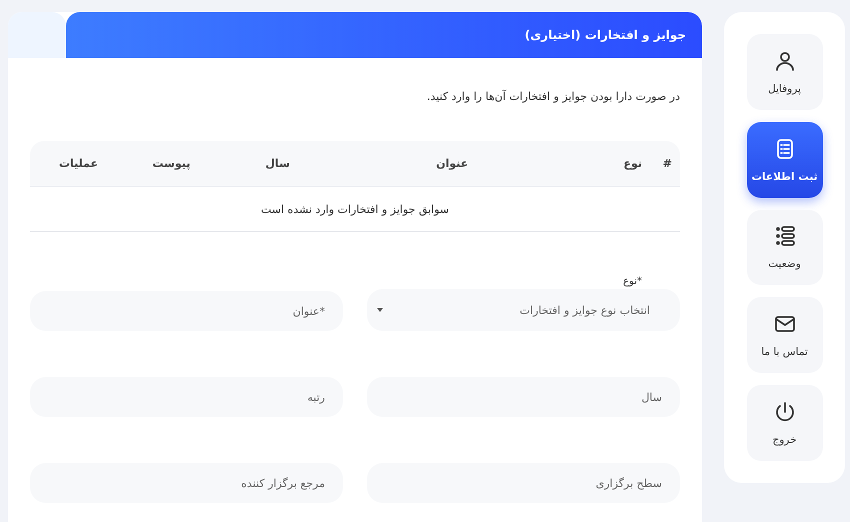 The image size is (850, 522). I want to click on select-field: انتخاب نوع جوایز و افتخارات, so click(523, 310).